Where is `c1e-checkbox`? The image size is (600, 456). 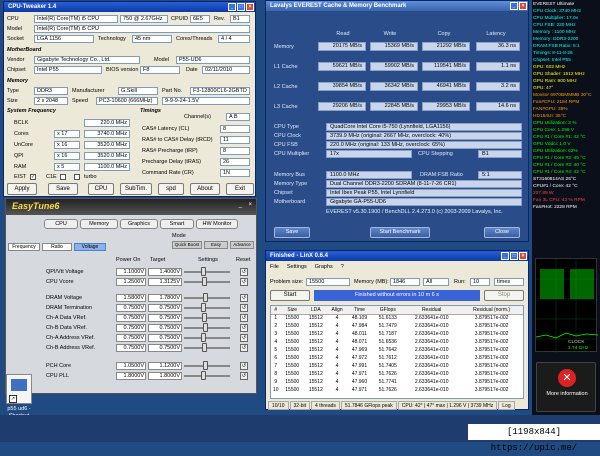 c1e-checkbox is located at coordinates (63, 177).